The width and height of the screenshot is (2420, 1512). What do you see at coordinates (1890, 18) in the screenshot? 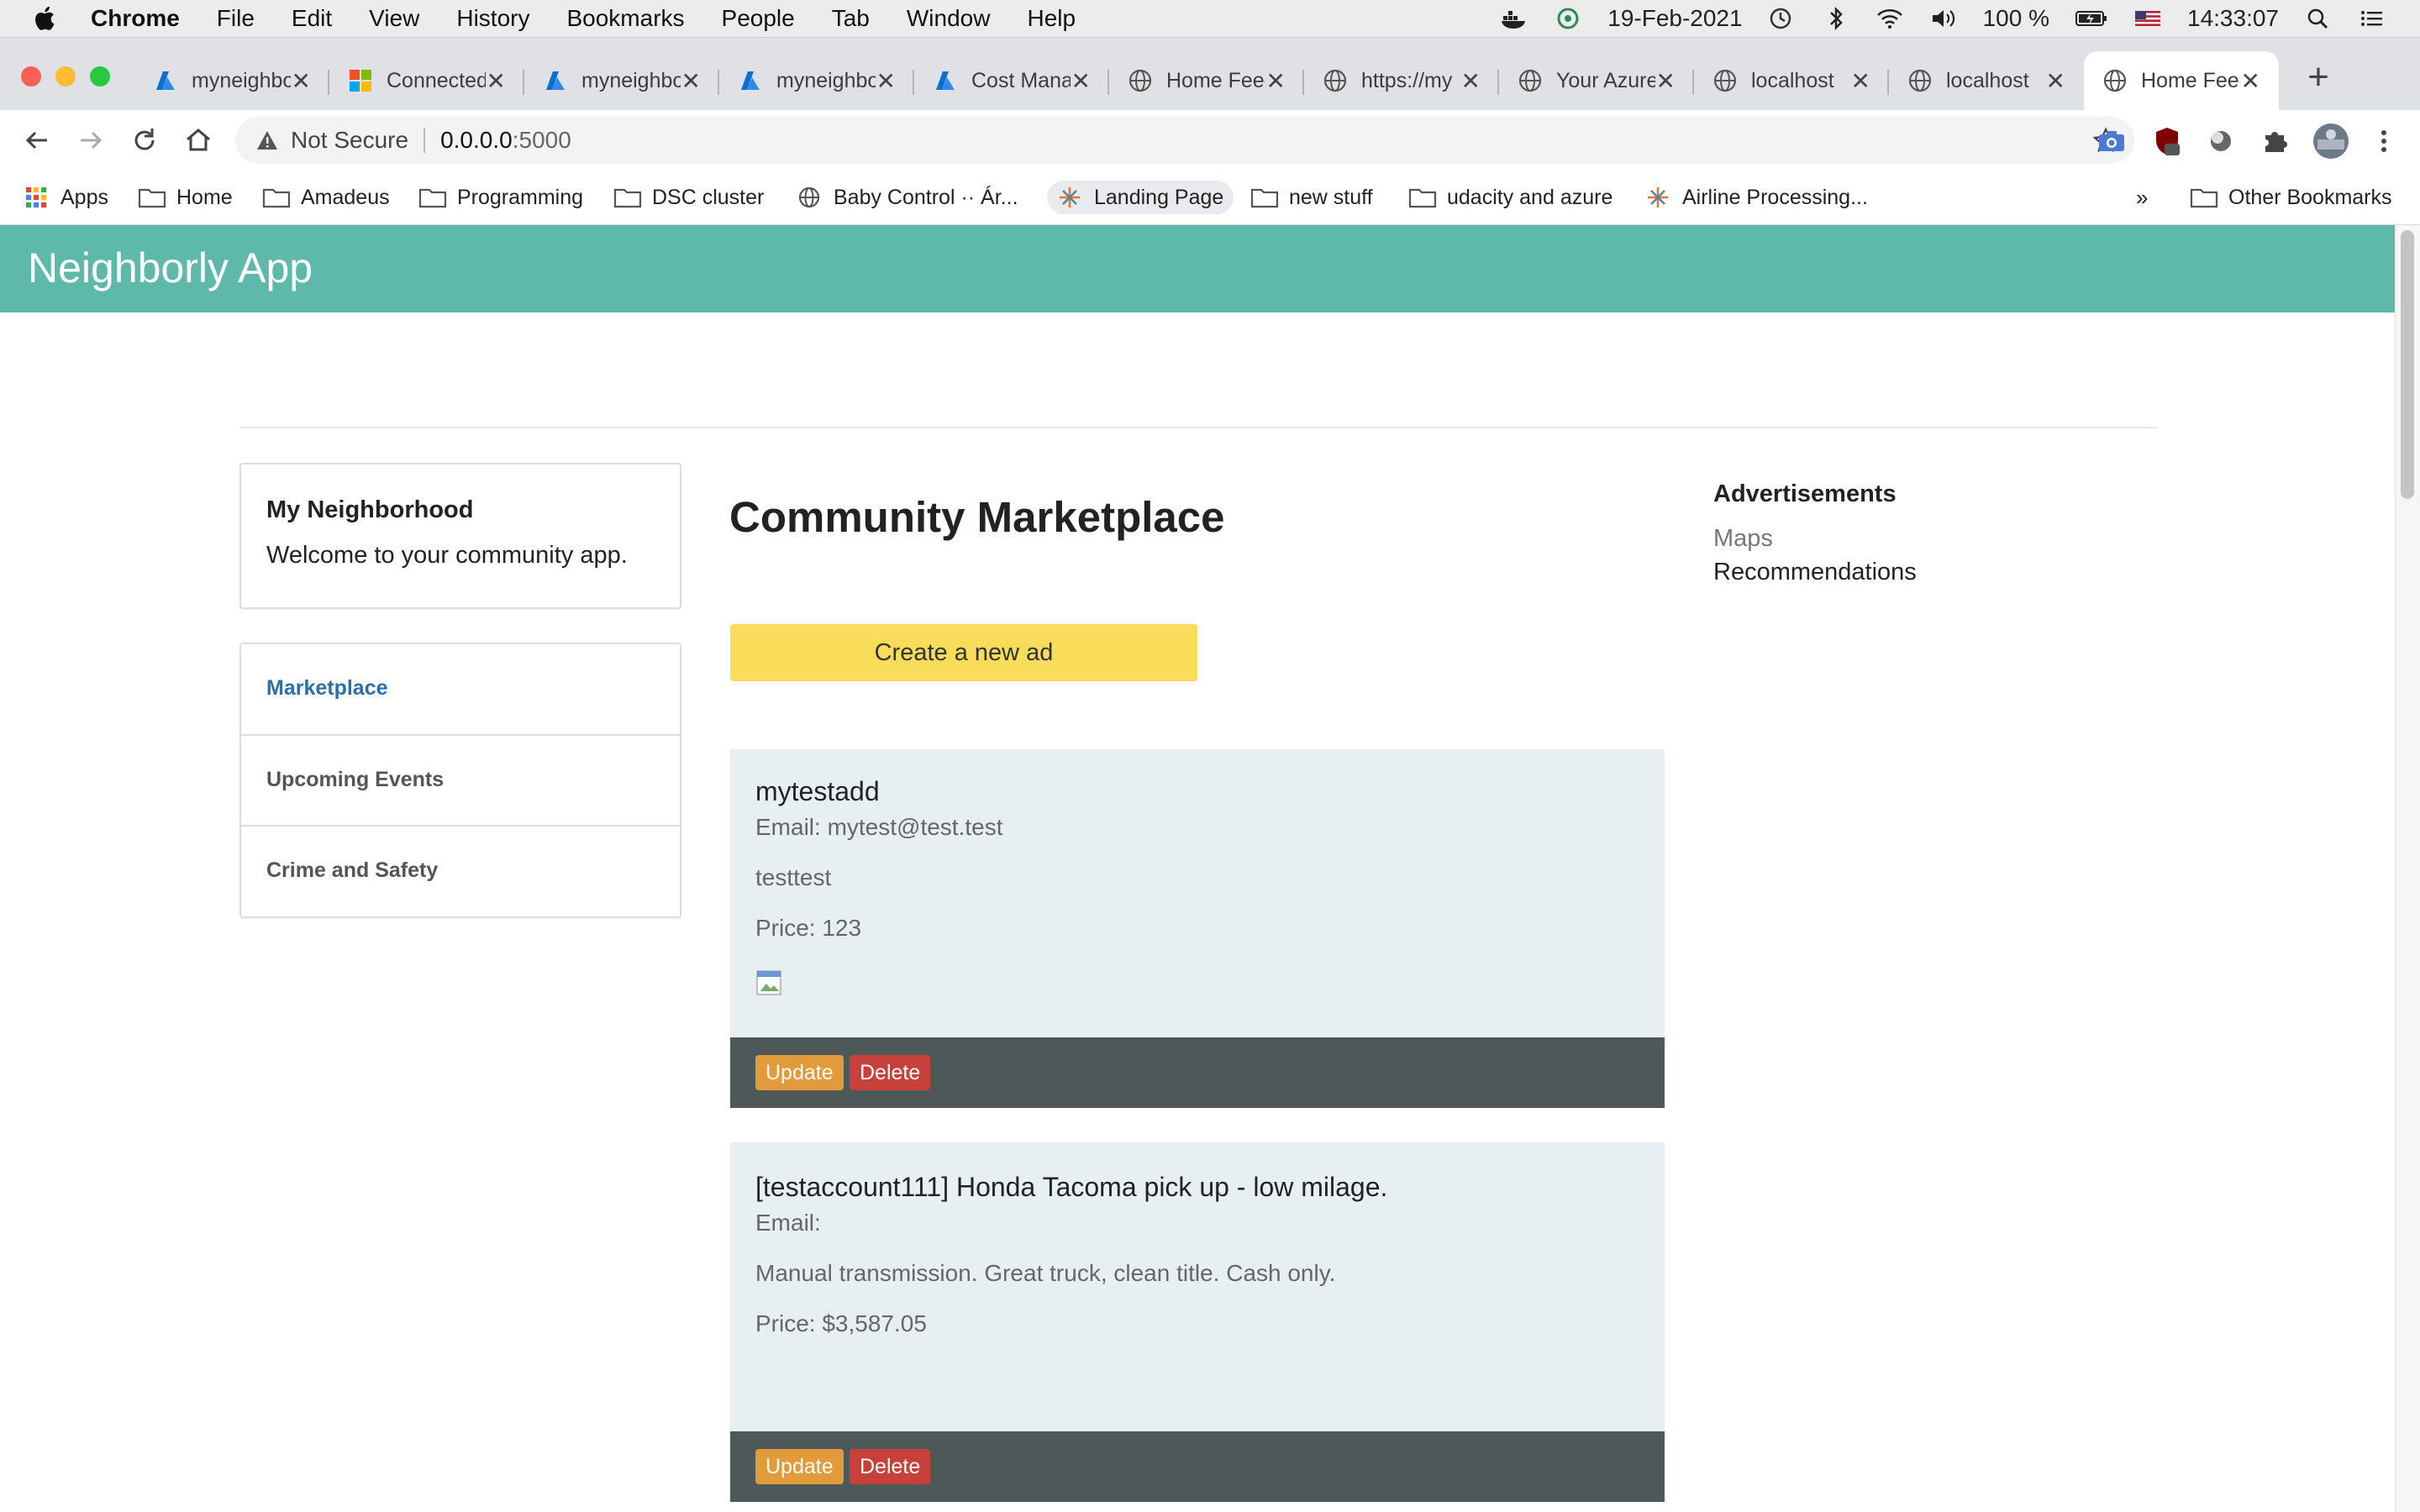
I see `wifi-icon` at bounding box center [1890, 18].